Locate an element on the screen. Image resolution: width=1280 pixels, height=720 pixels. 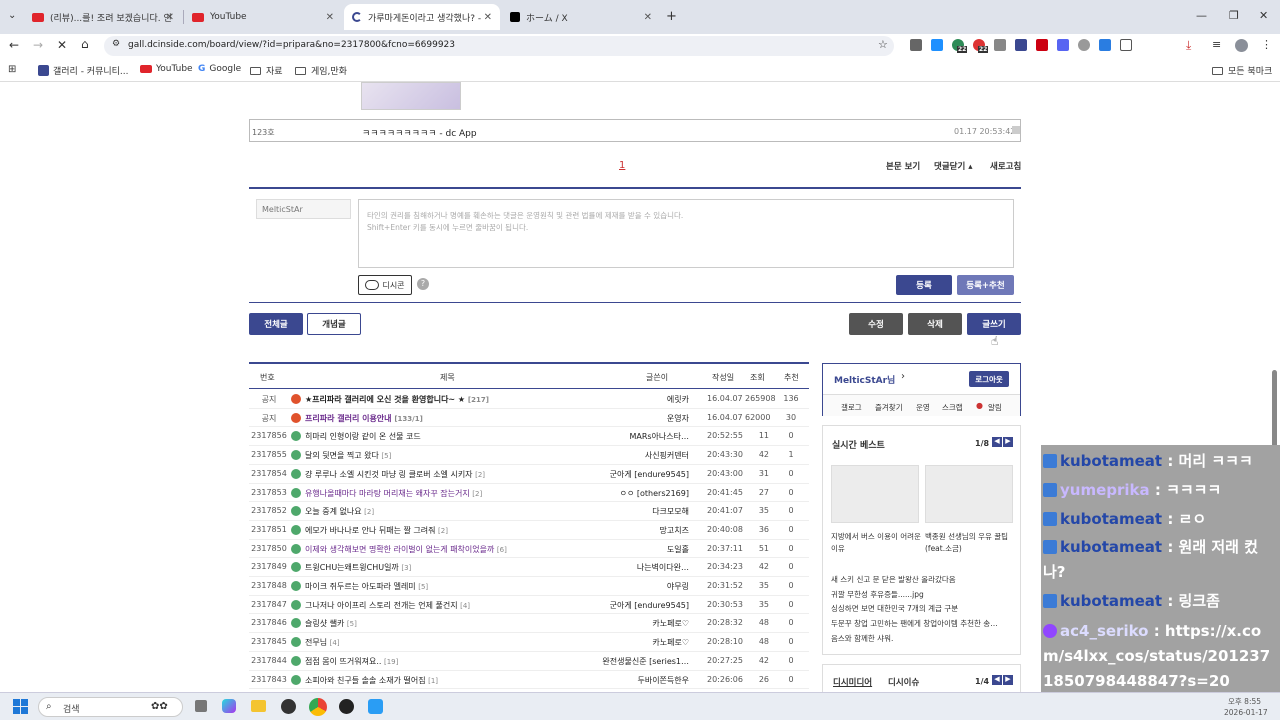
download-icon: ⤓ is located at coordinates (1188, 45).